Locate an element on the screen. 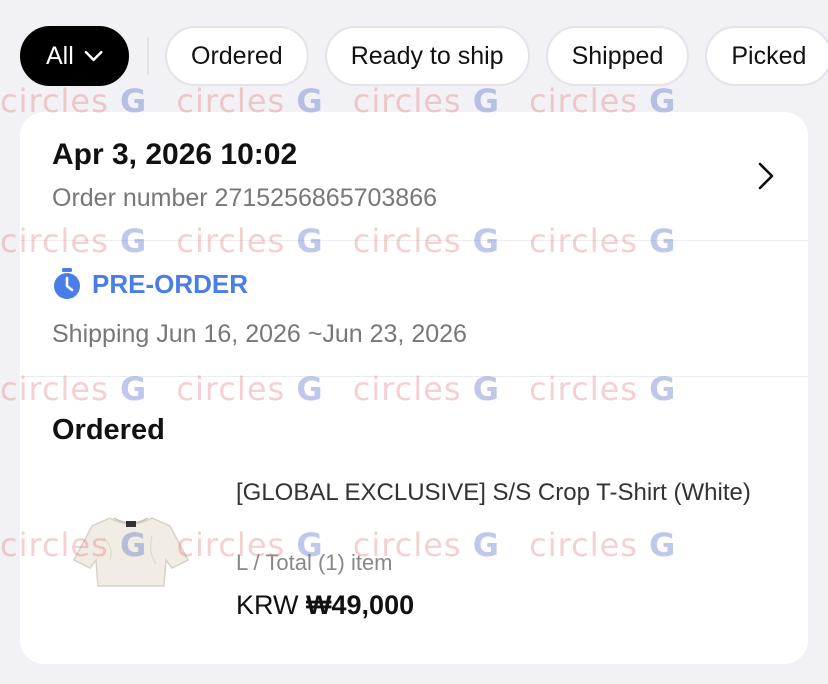 The height and width of the screenshot is (684, 828). filter-chip-ordered: Ordered is located at coordinates (237, 56).